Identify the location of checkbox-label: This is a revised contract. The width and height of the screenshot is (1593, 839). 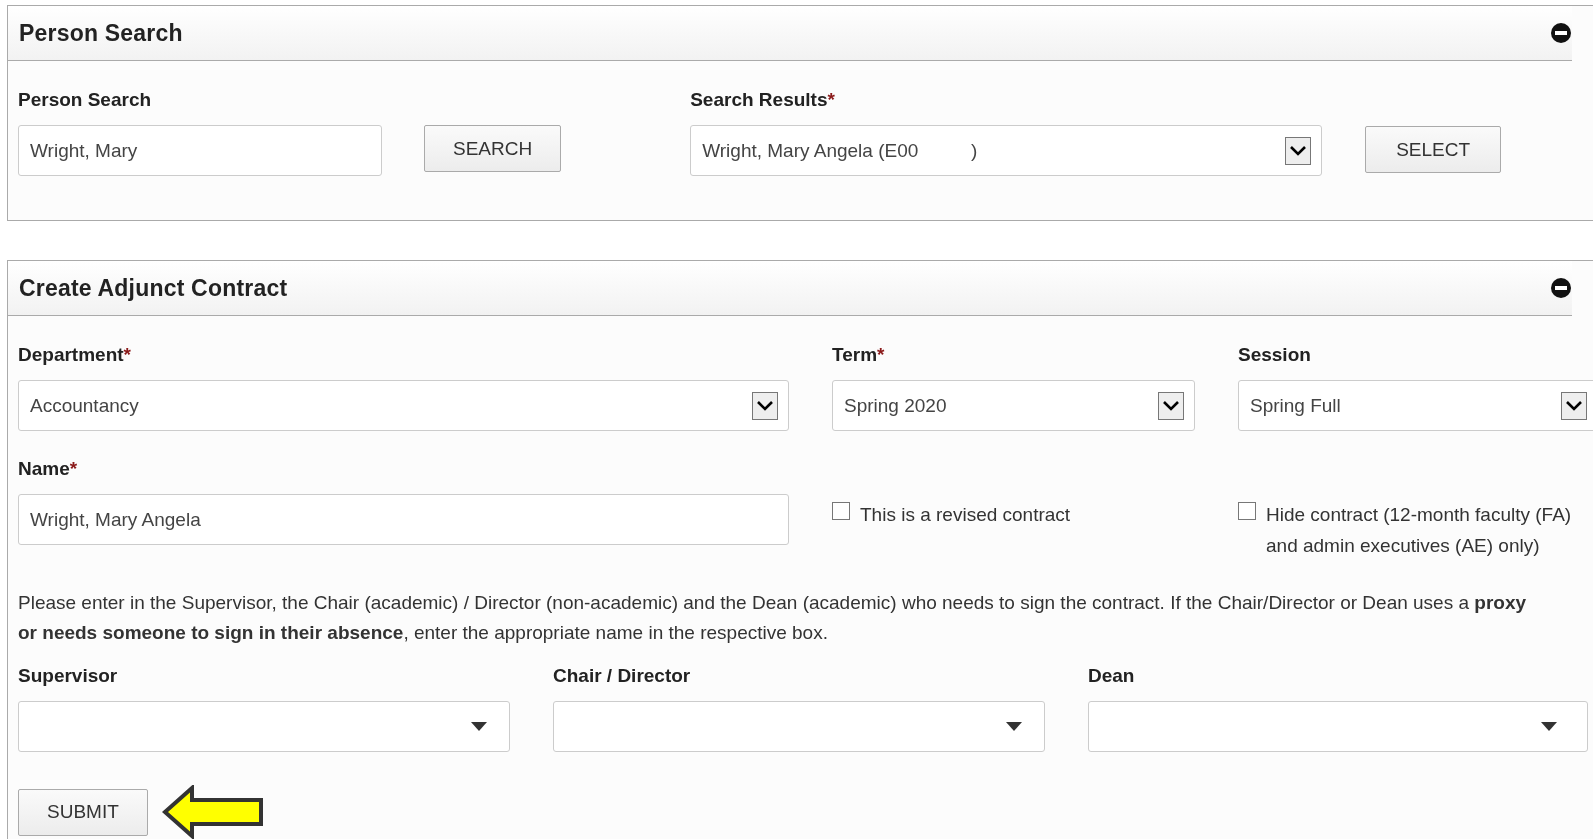
(965, 515).